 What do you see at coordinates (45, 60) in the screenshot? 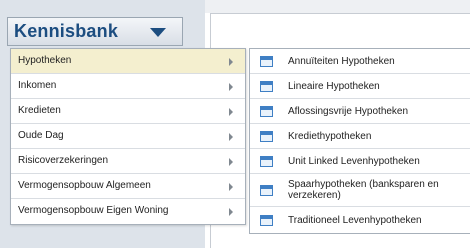
I see `menu-item-label: Hypotheken` at bounding box center [45, 60].